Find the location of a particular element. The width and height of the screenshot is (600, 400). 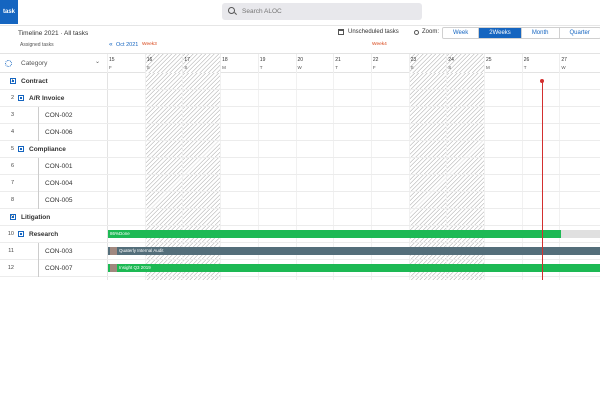

day-weekday: W is located at coordinates (299, 67).